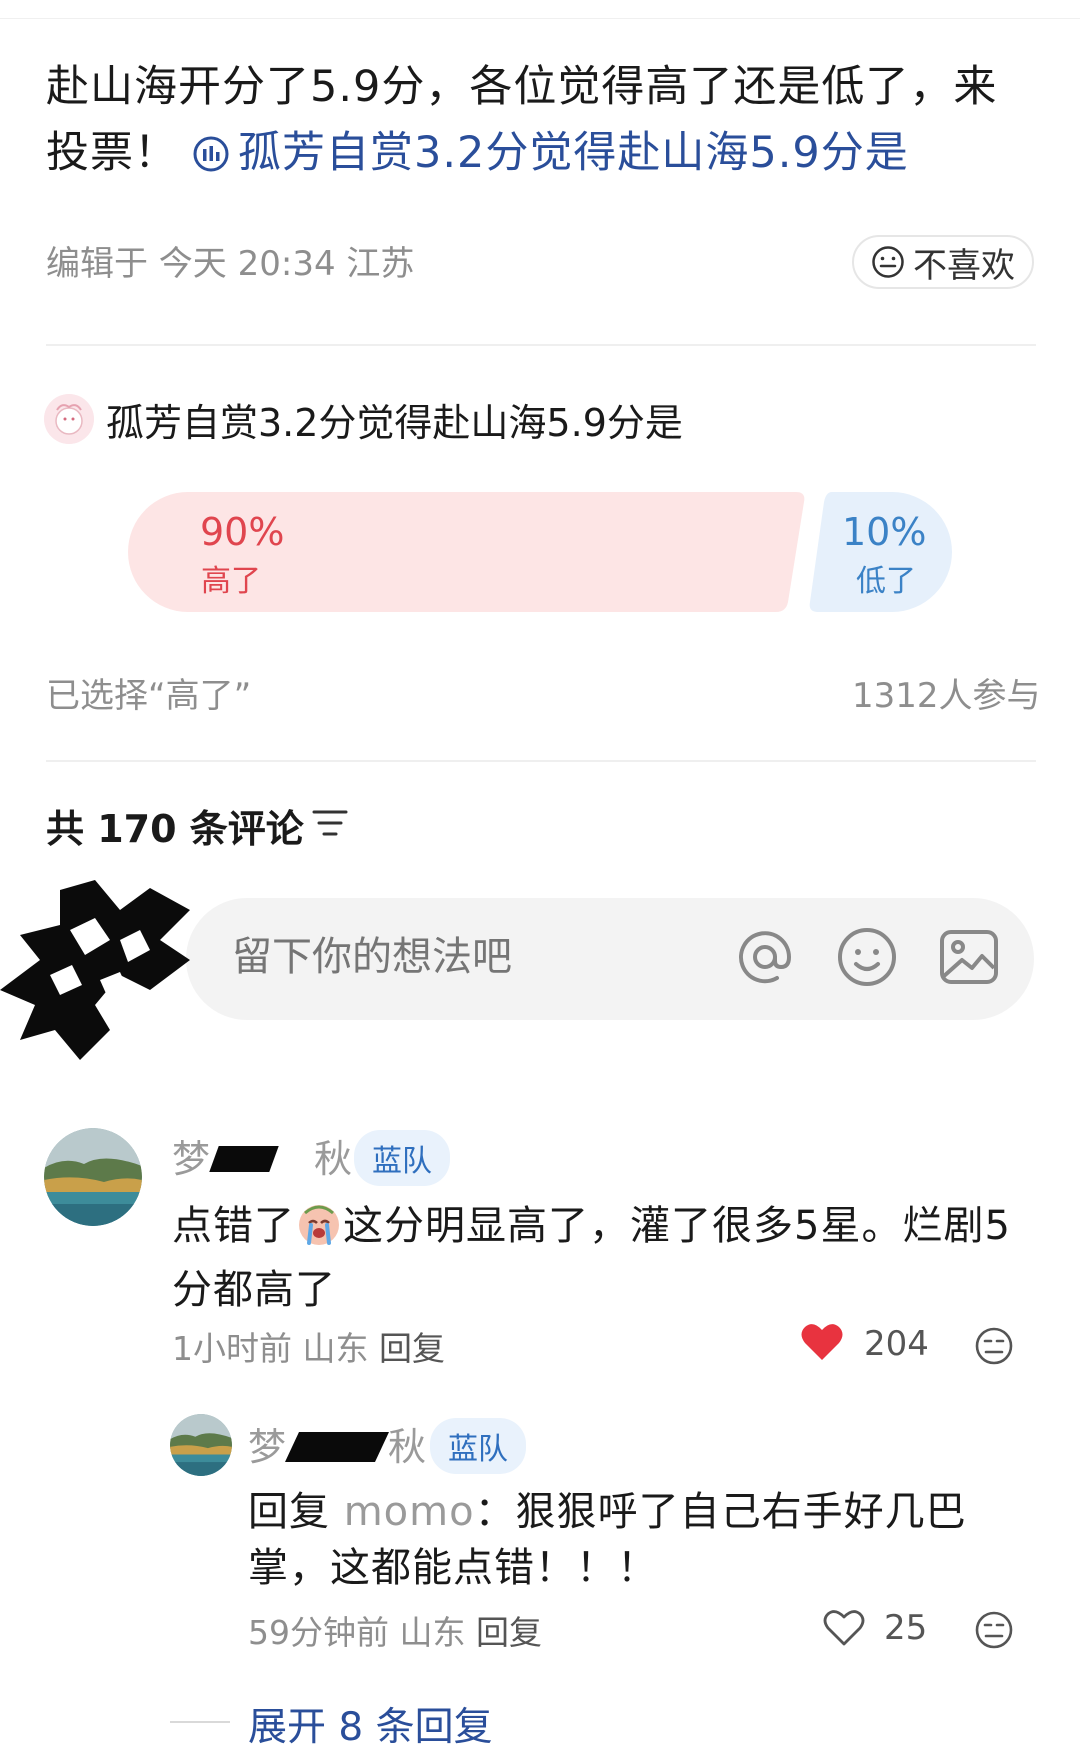  What do you see at coordinates (540, 18) in the screenshot?
I see `top-divider` at bounding box center [540, 18].